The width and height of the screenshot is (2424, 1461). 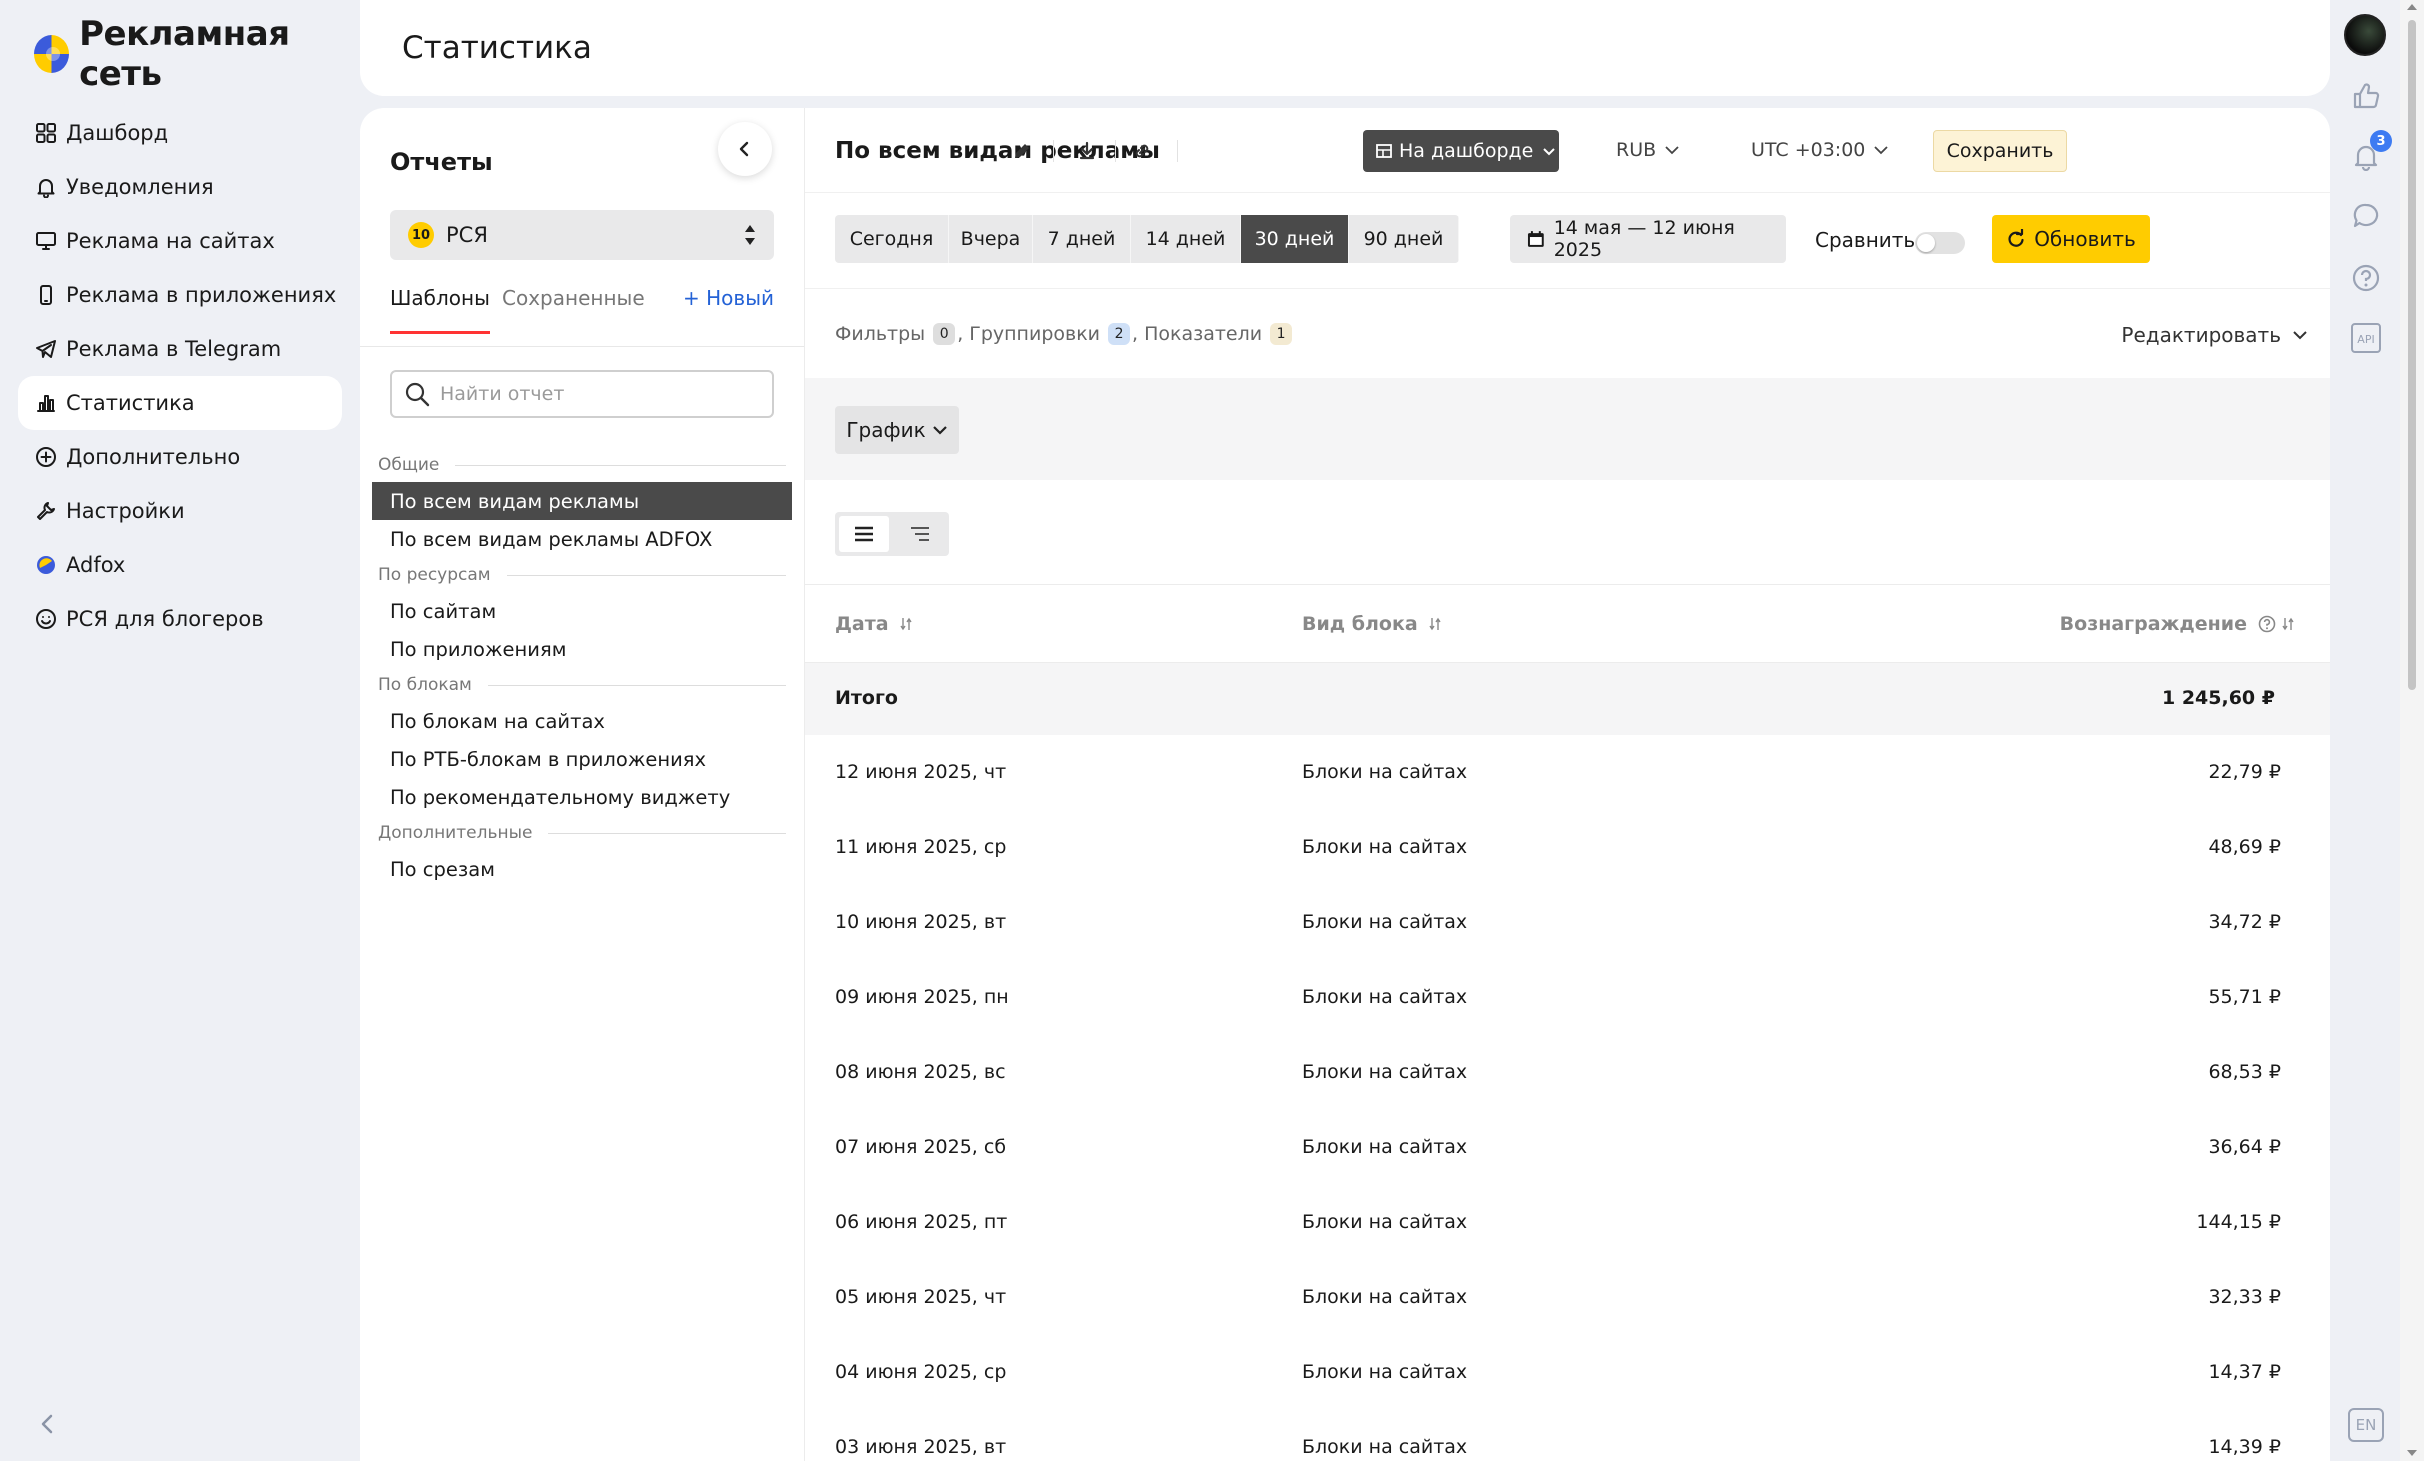 I want to click on report-item: По приложениям, so click(x=582, y=649).